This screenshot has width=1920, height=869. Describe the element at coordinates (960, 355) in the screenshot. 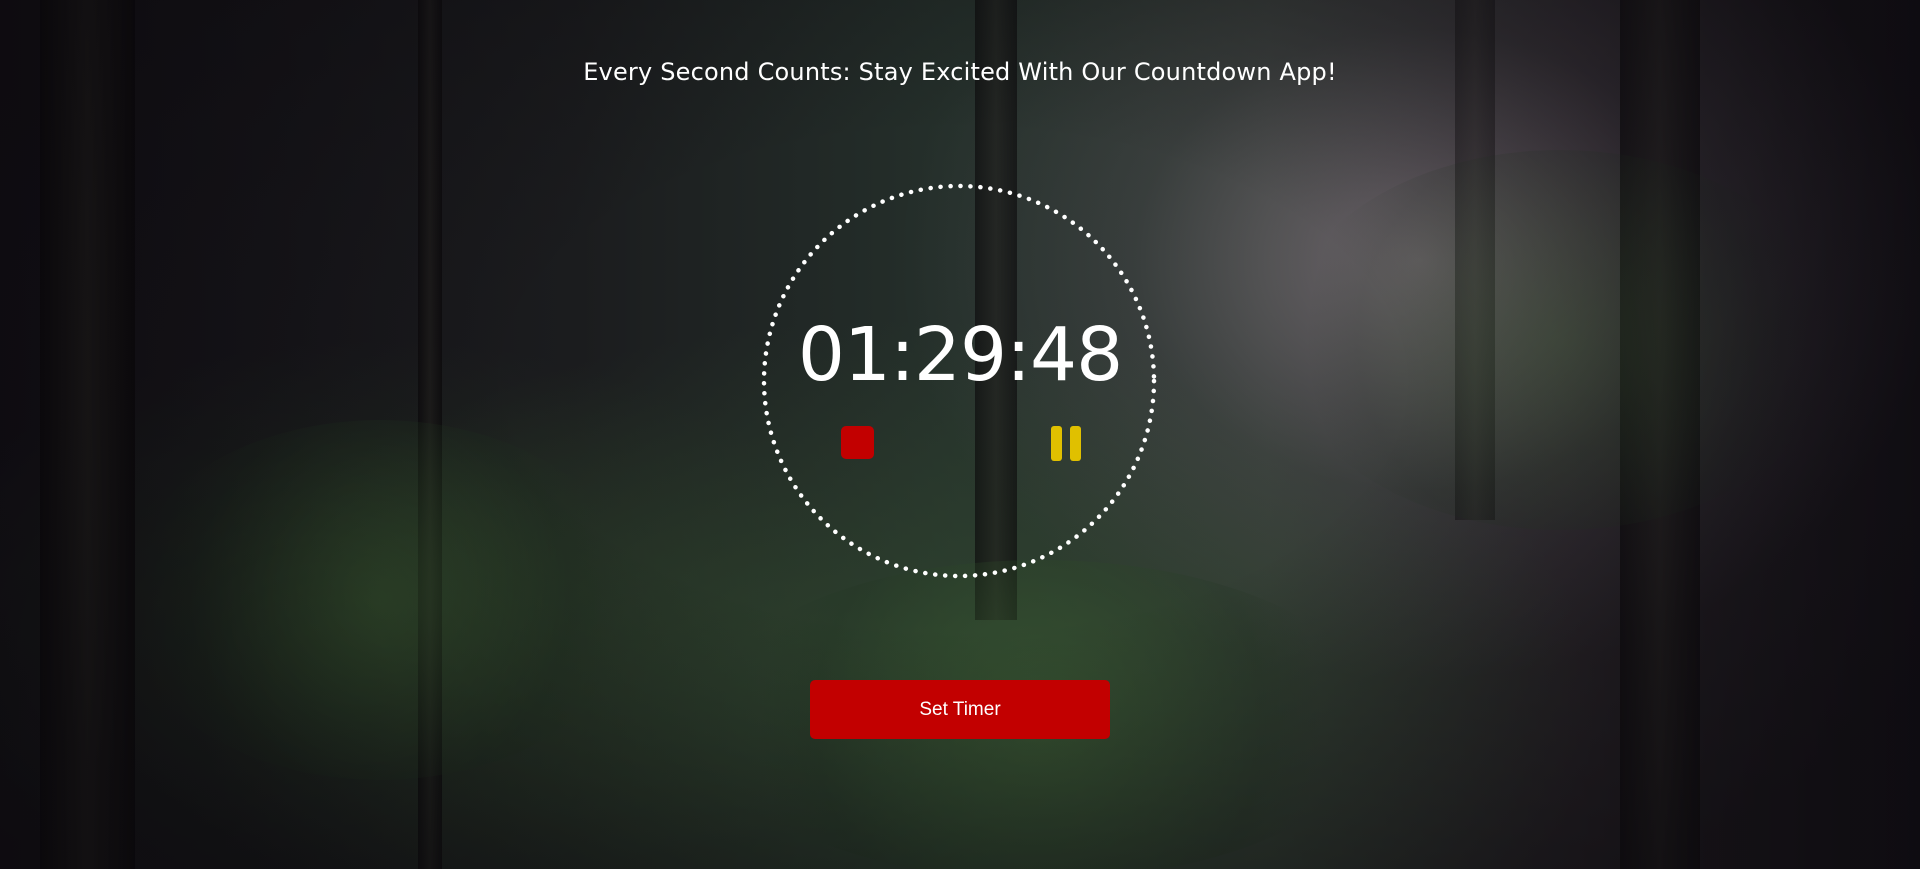

I see `timer-display: 01:29:48` at that location.